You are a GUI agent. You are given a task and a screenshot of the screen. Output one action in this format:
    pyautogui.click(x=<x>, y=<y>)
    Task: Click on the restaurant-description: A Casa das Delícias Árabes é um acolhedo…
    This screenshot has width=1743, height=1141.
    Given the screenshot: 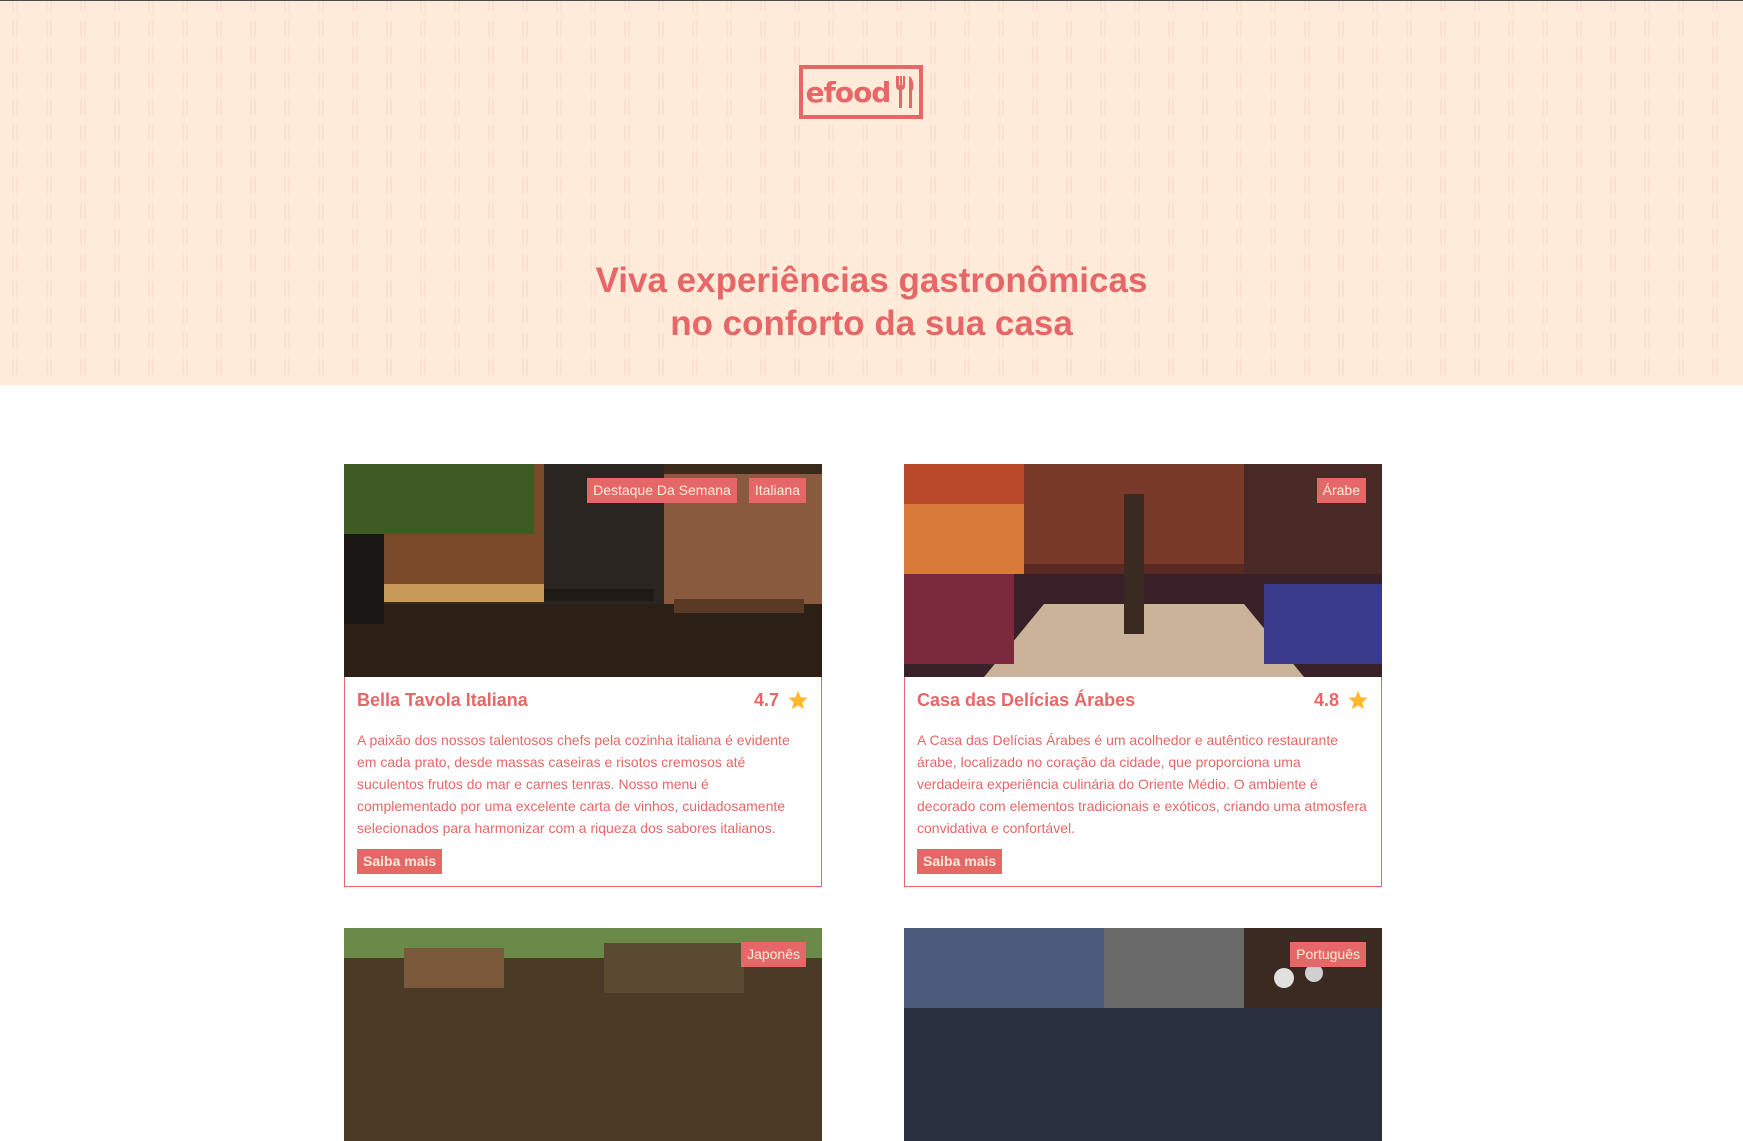 What is the action you would take?
    pyautogui.click(x=1142, y=784)
    